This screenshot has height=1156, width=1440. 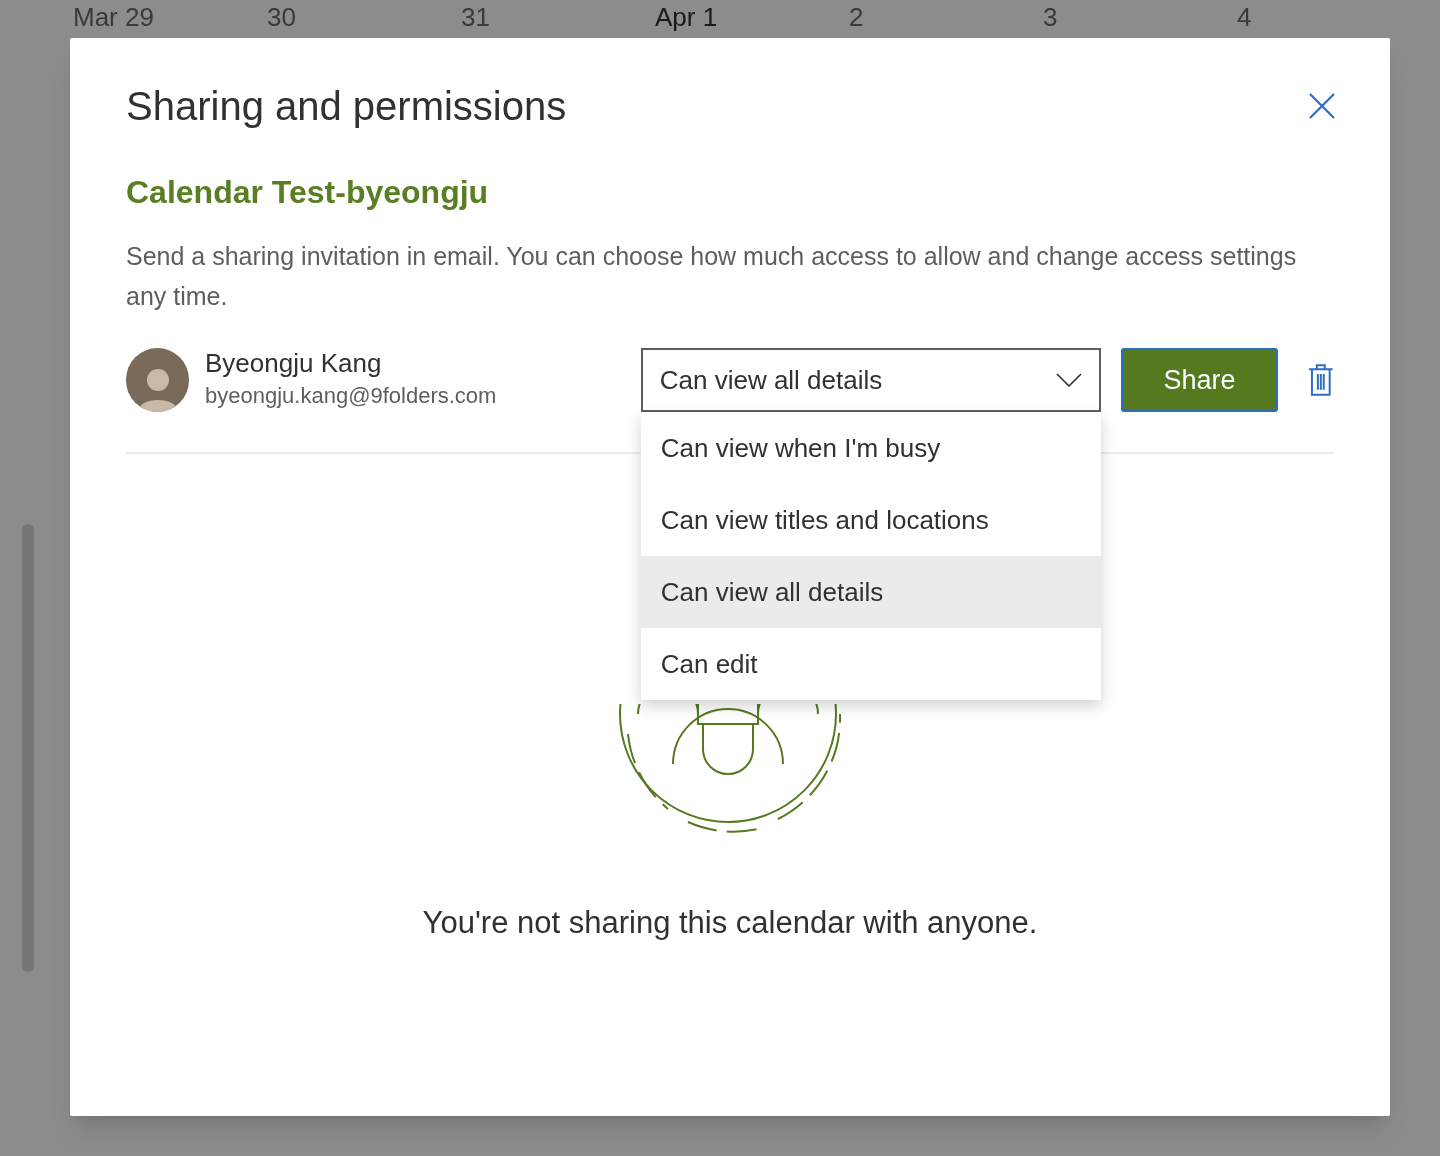 I want to click on permission-option: Can view all details, so click(x=870, y=592).